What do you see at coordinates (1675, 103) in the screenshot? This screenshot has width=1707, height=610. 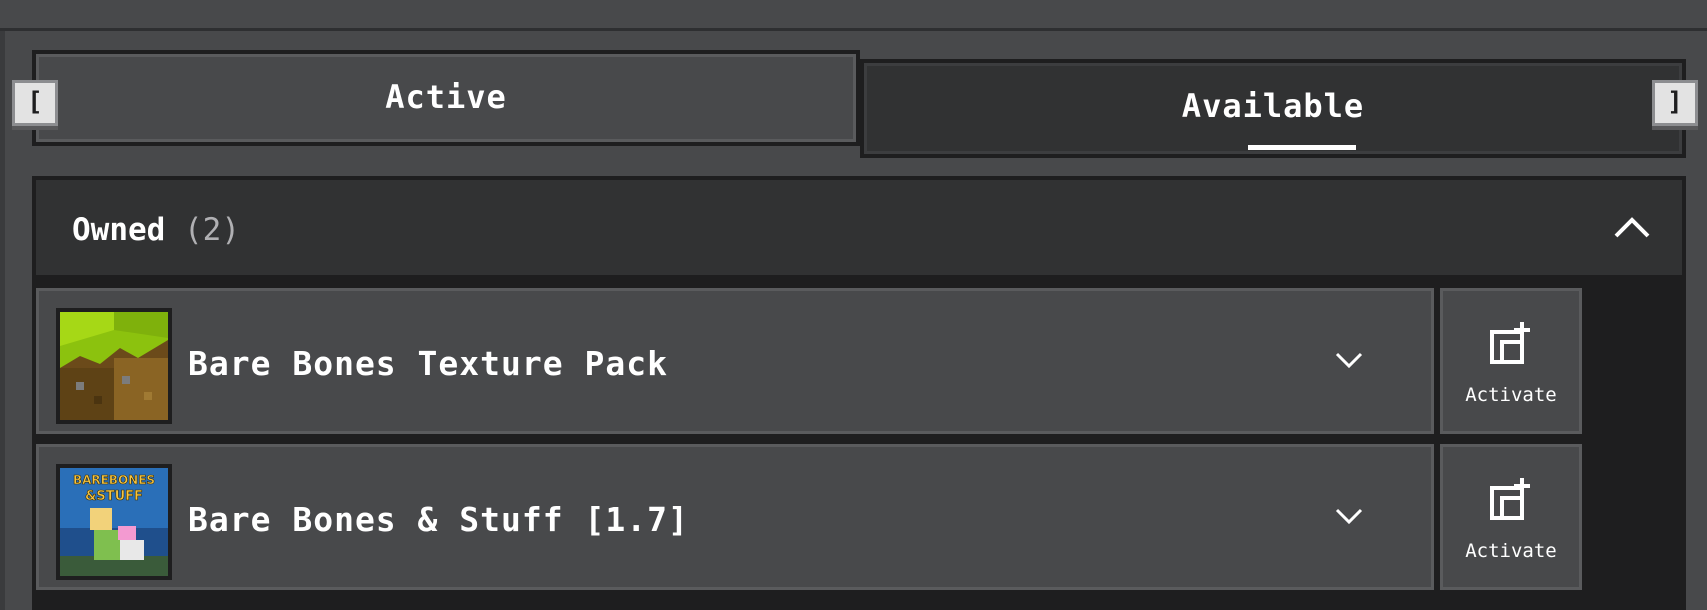 I see `right-bracket-key-hint: ]` at bounding box center [1675, 103].